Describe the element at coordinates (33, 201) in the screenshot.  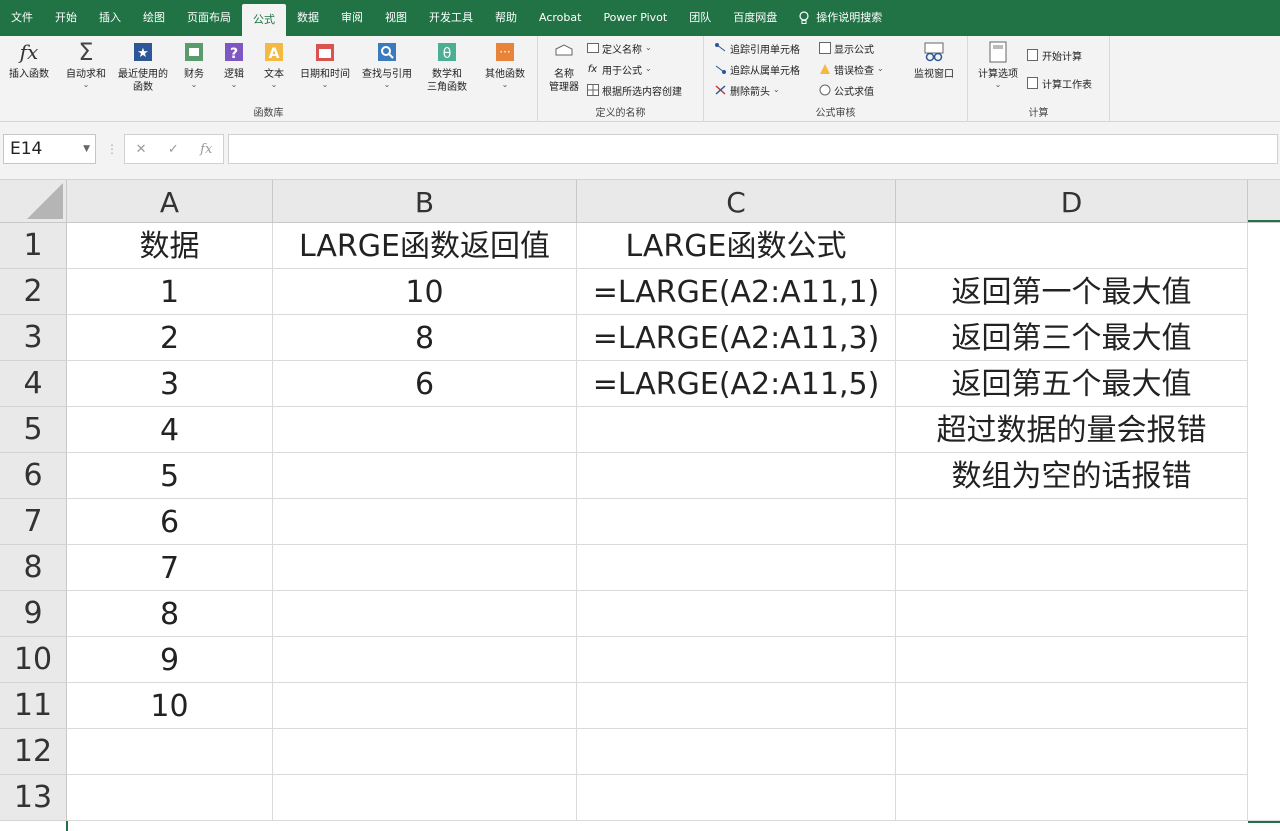
I see `select-all-button` at that location.